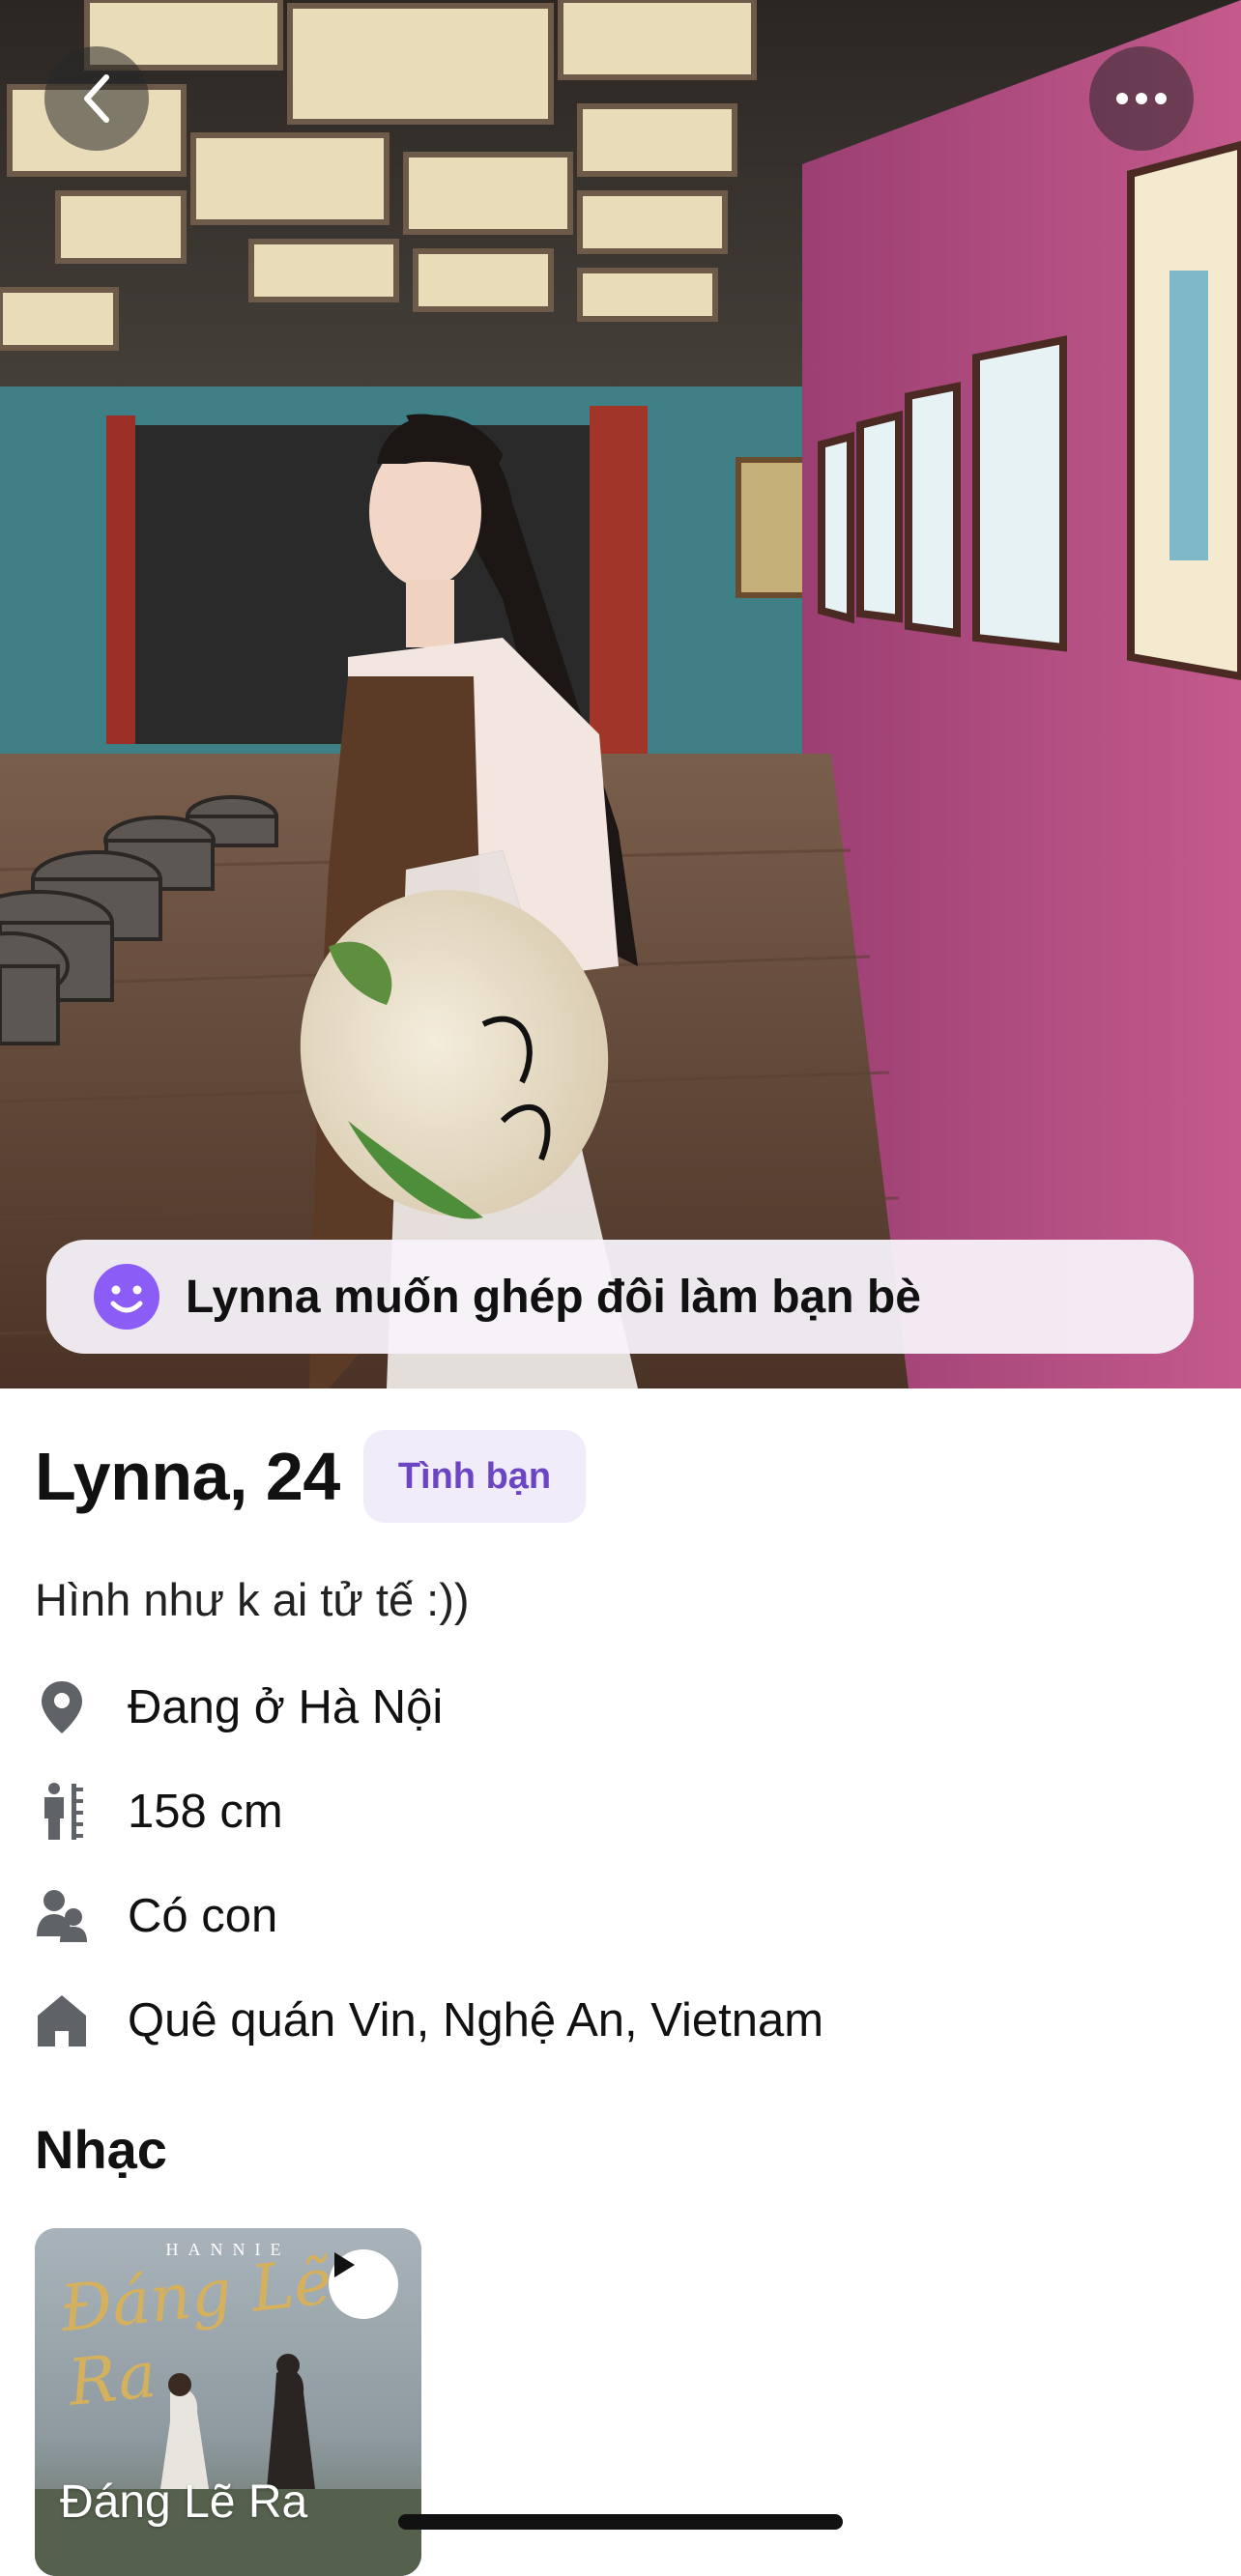 The height and width of the screenshot is (2576, 1241). Describe the element at coordinates (344, 2264) in the screenshot. I see `play-icon` at that location.